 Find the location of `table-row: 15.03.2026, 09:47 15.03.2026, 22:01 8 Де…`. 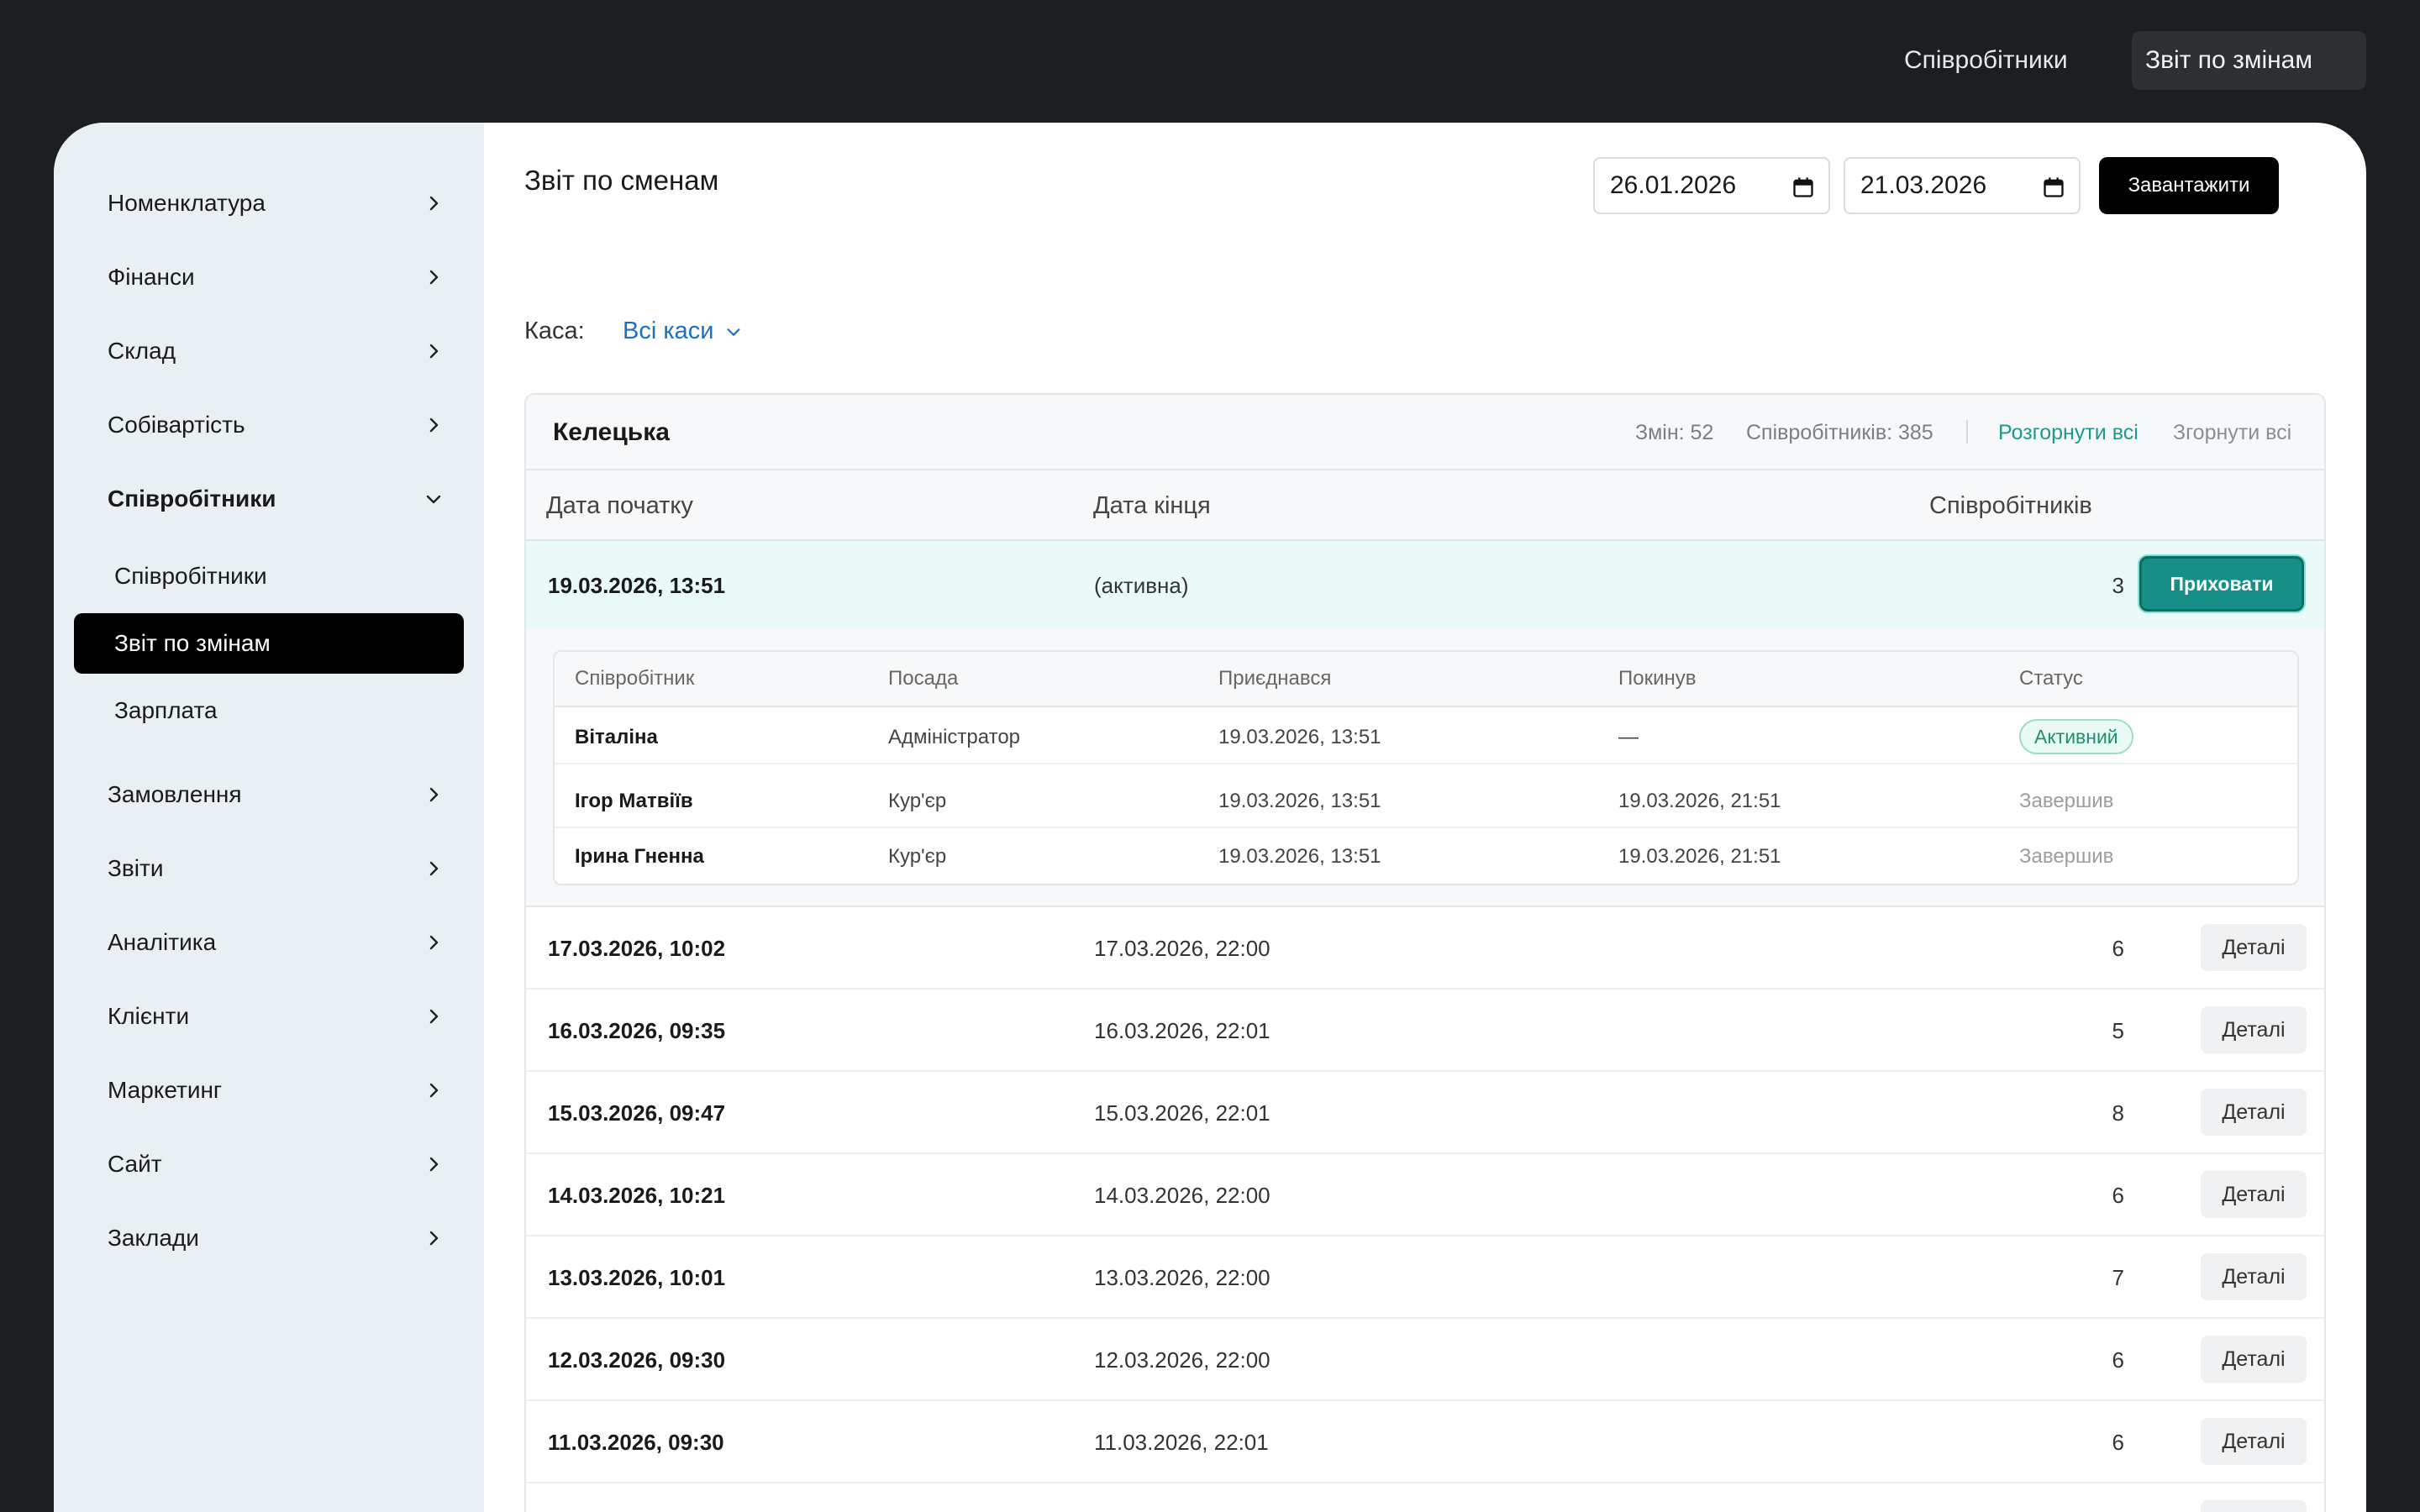

table-row: 15.03.2026, 09:47 15.03.2026, 22:01 8 Де… is located at coordinates (1425, 1113).